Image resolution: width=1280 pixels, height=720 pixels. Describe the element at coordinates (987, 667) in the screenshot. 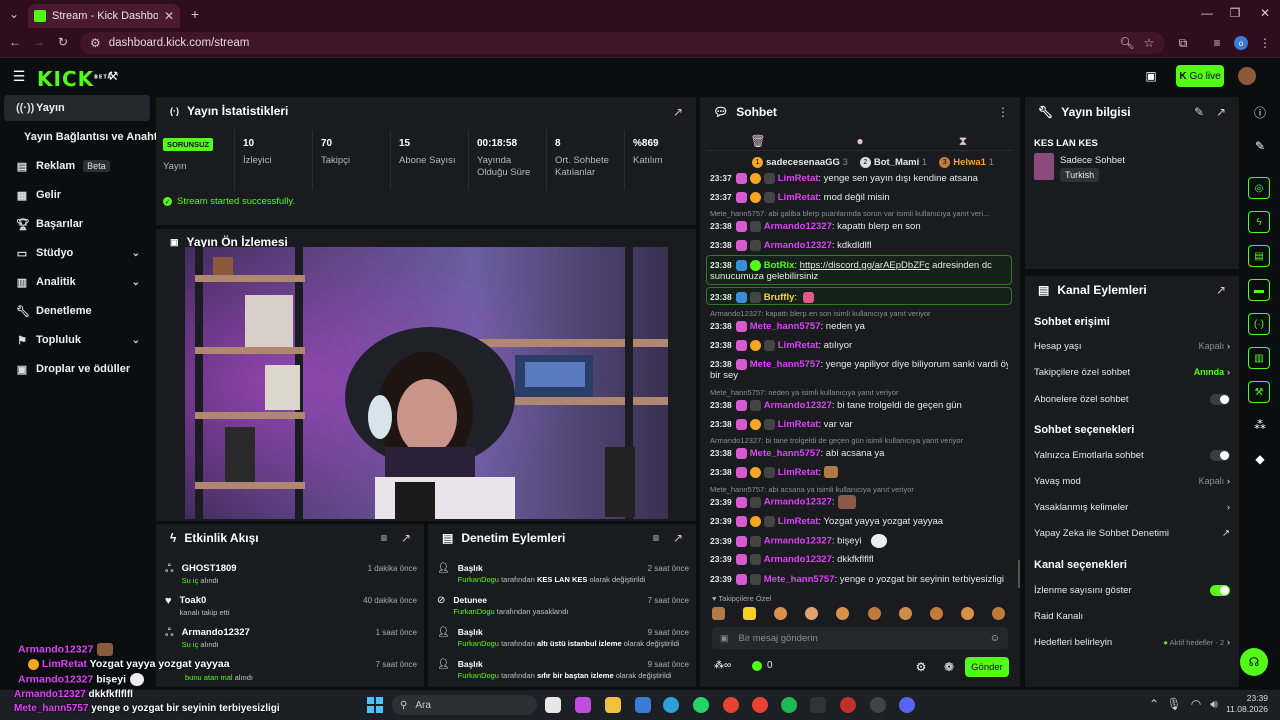

I see `send-button: Gönder` at that location.